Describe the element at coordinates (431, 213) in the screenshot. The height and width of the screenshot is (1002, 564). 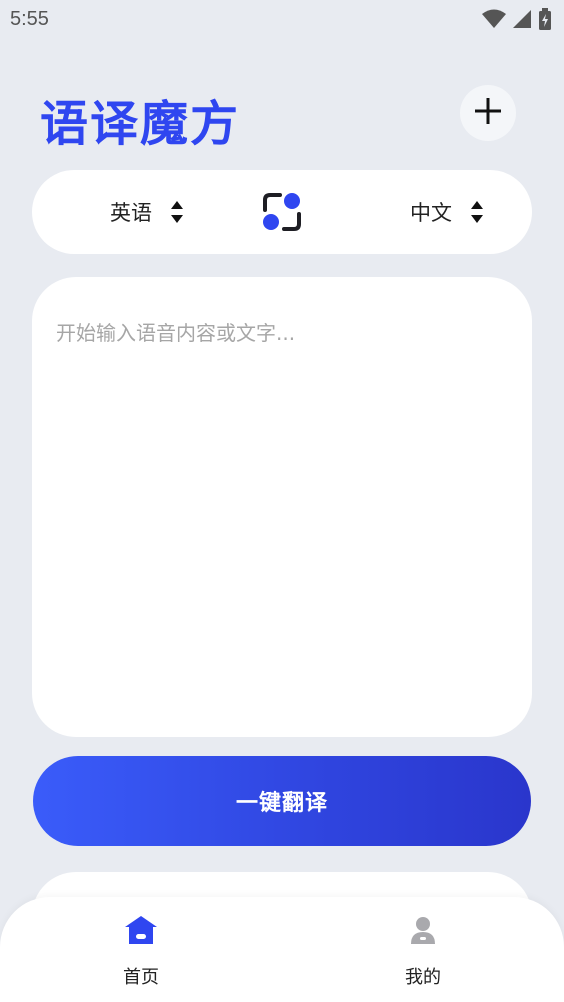
I see `target-language-label: 中文` at that location.